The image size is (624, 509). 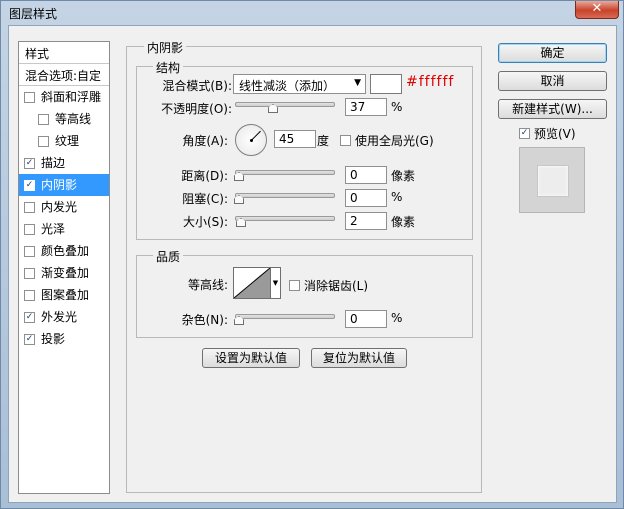 What do you see at coordinates (386, 84) in the screenshot?
I see `shadow-color-swatch` at bounding box center [386, 84].